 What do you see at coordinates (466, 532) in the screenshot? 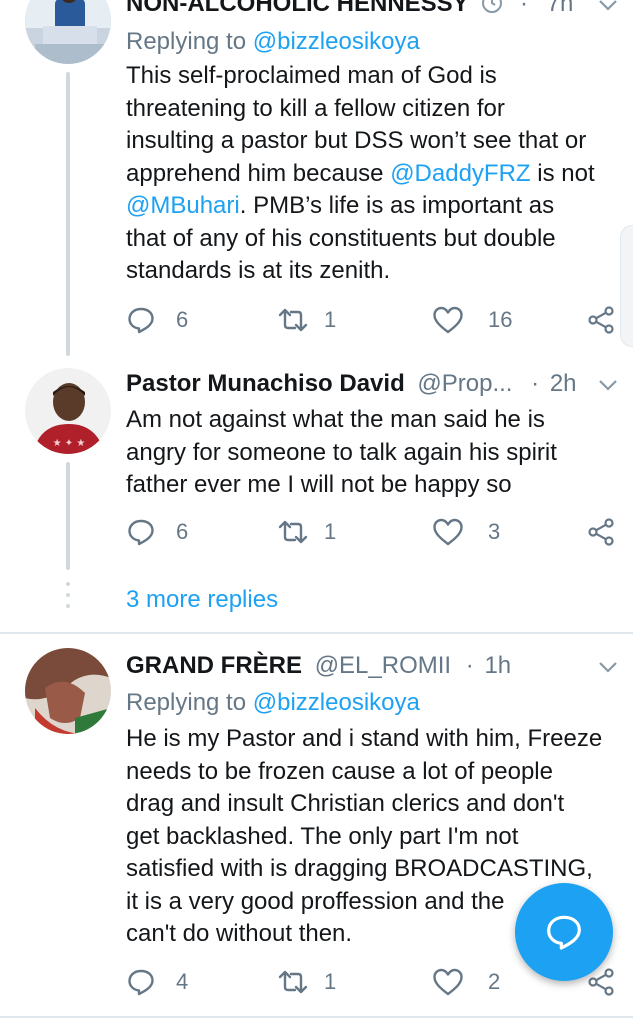
I see `like-button: 3` at bounding box center [466, 532].